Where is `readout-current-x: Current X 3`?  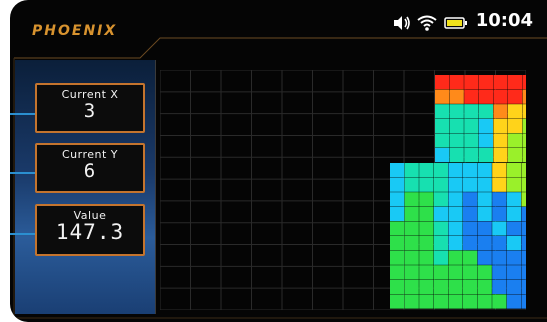 readout-current-x: Current X 3 is located at coordinates (90, 108).